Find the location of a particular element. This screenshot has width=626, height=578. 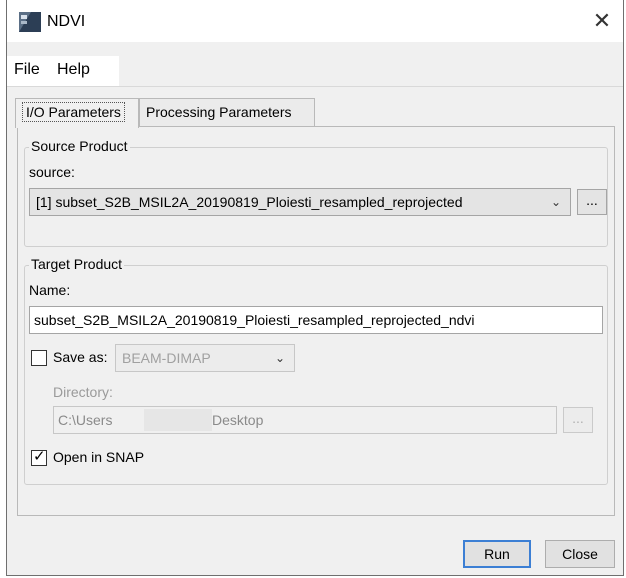

save-as-checkbox is located at coordinates (39, 358).